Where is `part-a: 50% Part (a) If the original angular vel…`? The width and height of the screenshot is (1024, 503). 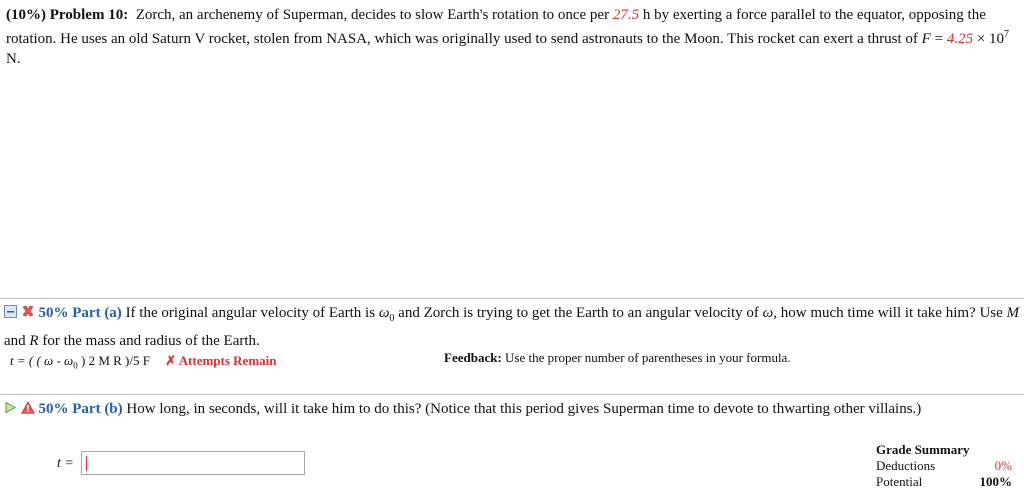
part-a: 50% Part (a) If the original angular vel… is located at coordinates (512, 327).